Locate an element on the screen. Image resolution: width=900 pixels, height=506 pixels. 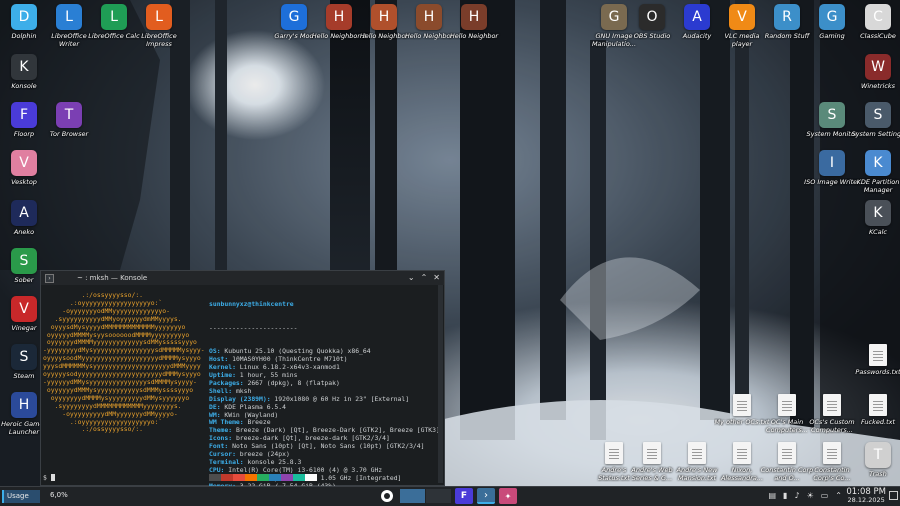
desktop-icon: C ClassiCube is located at coordinates (877, 22).